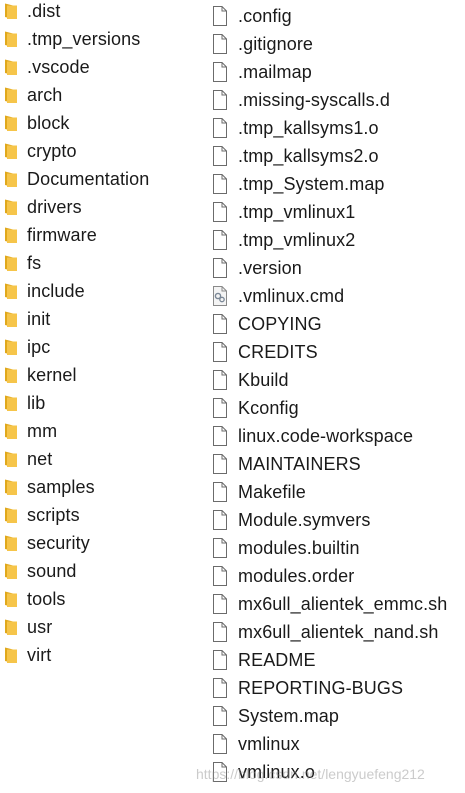 The height and width of the screenshot is (793, 465). I want to click on file-item-tmp-kallsyms1-o: .tmp_kallsyms1.o, so click(338, 128).